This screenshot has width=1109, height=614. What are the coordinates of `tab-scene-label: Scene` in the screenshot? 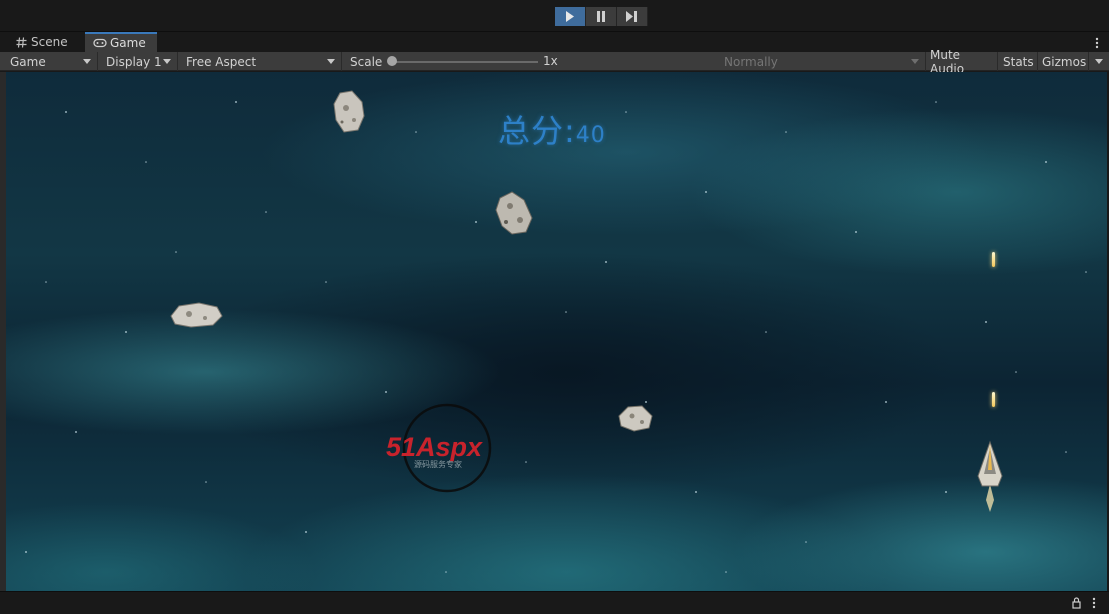 It's located at (49, 42).